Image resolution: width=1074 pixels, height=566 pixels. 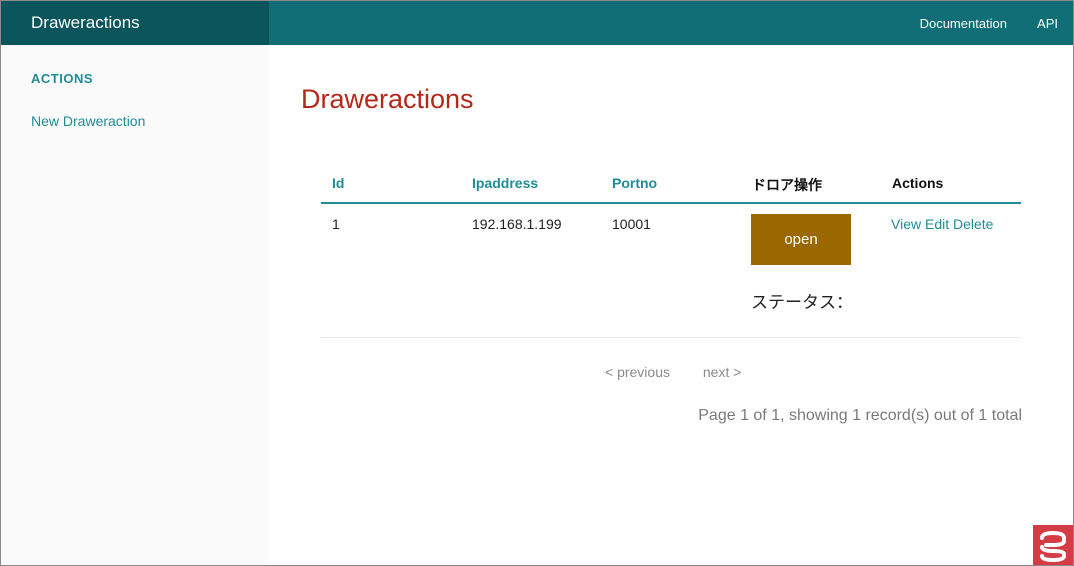 I want to click on table-header: Id Ipaddress Portno ドロア操作 Actions, so click(x=671, y=185).